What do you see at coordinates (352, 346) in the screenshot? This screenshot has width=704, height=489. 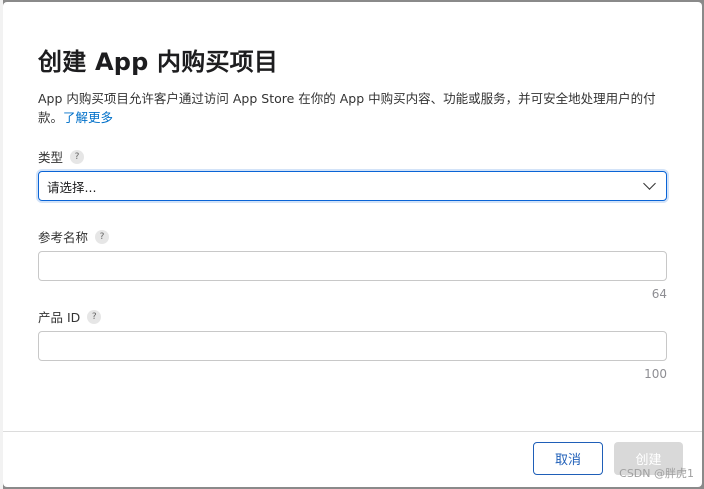 I see `product-id-input` at bounding box center [352, 346].